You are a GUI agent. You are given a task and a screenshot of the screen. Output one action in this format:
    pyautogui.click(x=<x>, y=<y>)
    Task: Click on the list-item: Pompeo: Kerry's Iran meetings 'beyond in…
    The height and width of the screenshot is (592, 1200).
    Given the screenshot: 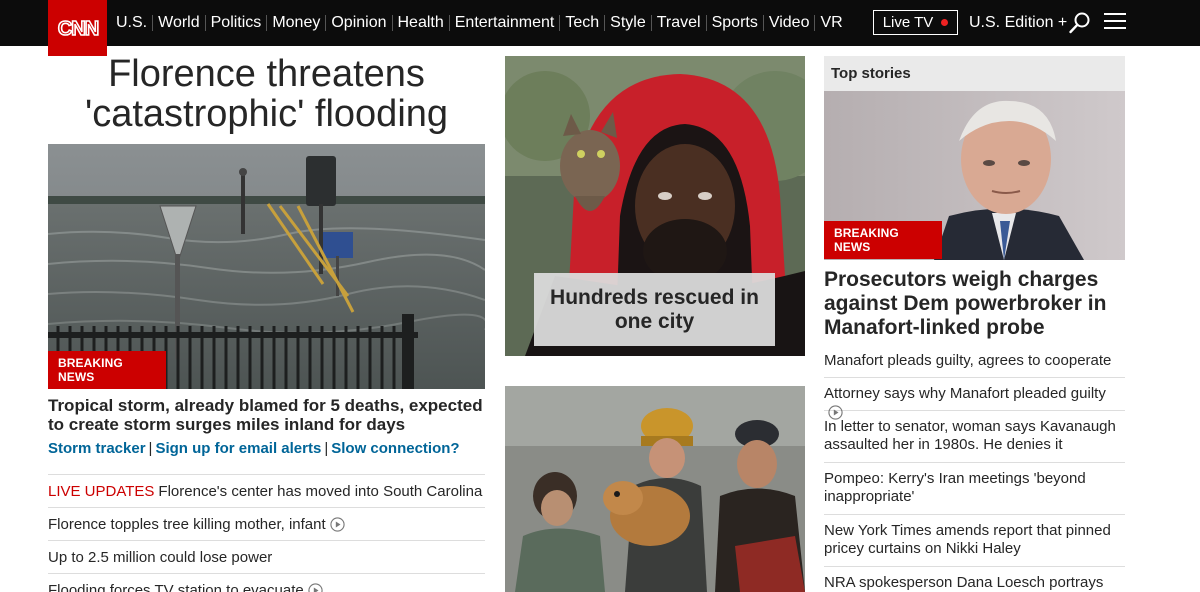 What is the action you would take?
    pyautogui.click(x=974, y=489)
    